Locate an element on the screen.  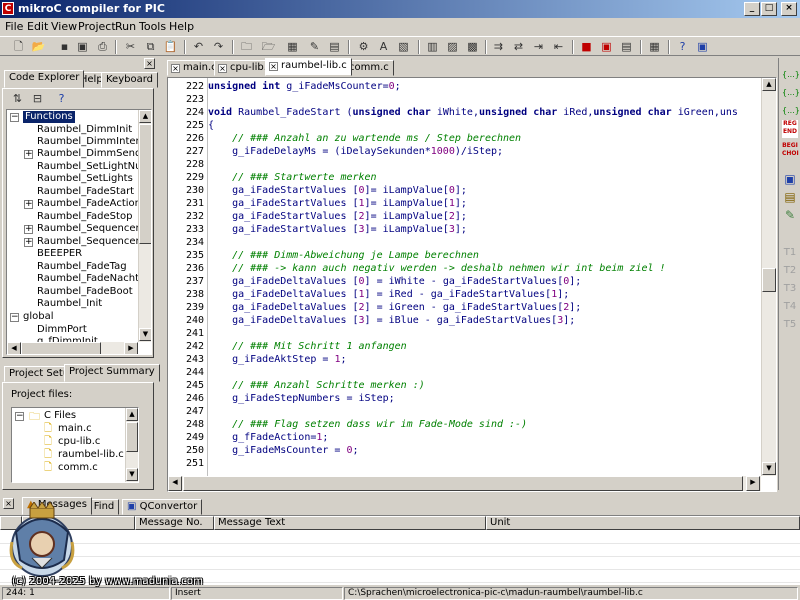
app-icon: C is located at coordinates (8, 8).